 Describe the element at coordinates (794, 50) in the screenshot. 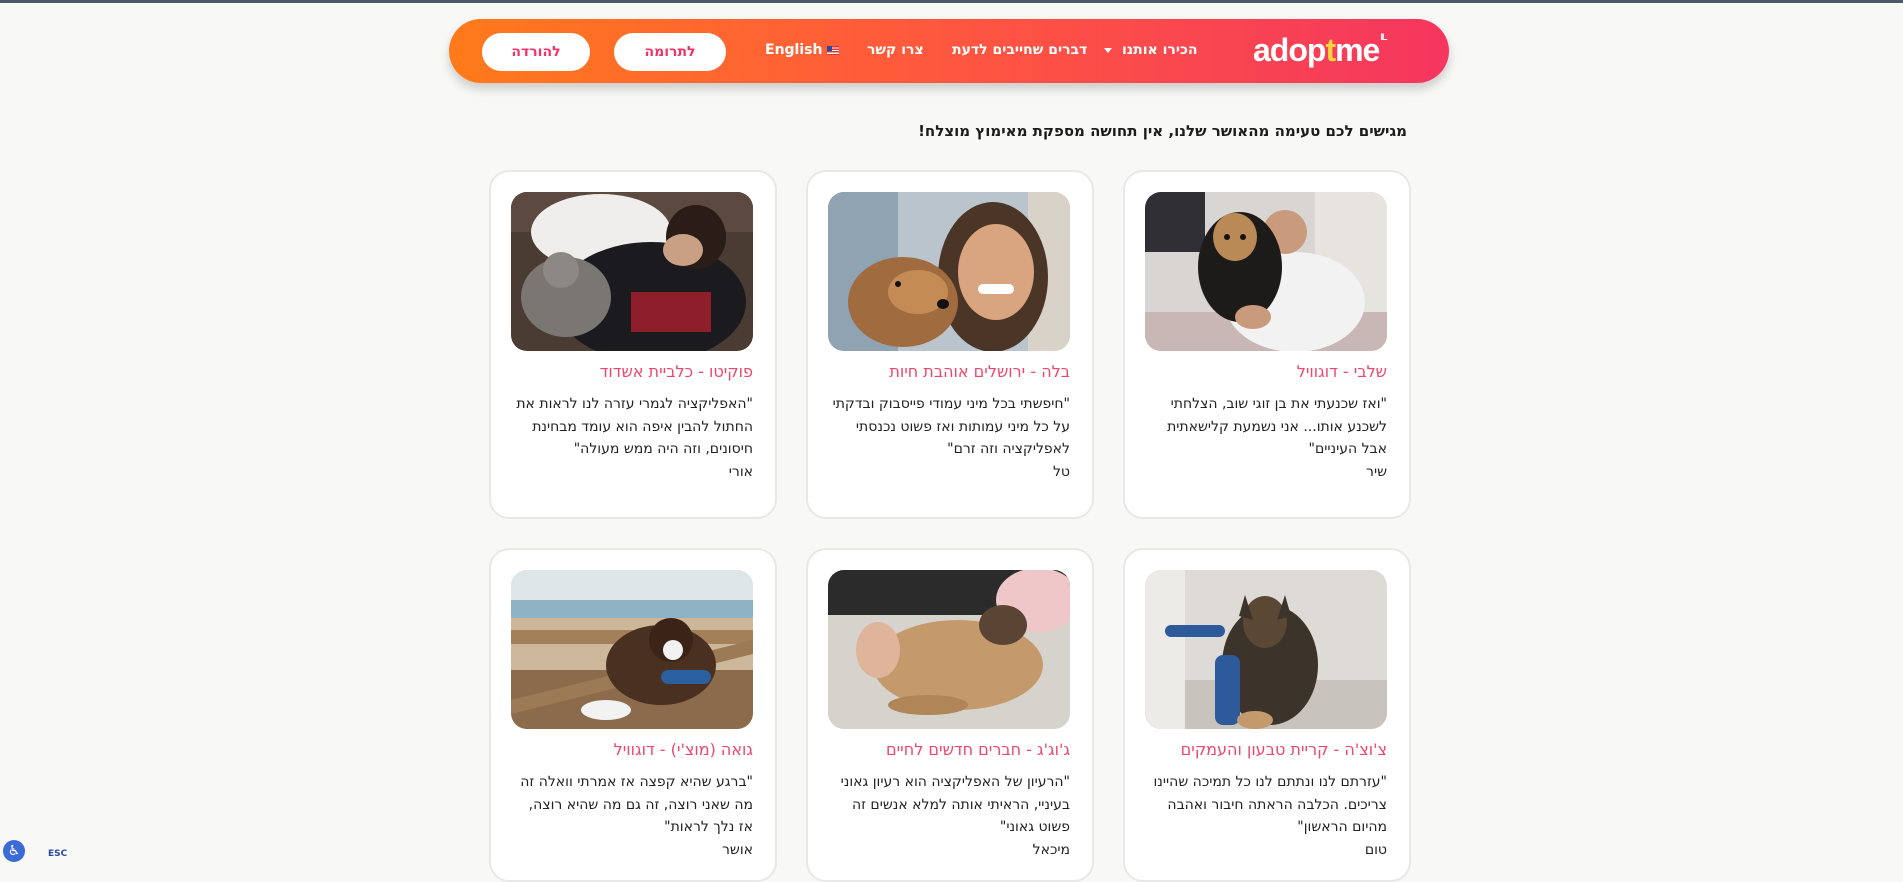

I see `language-label: English` at that location.